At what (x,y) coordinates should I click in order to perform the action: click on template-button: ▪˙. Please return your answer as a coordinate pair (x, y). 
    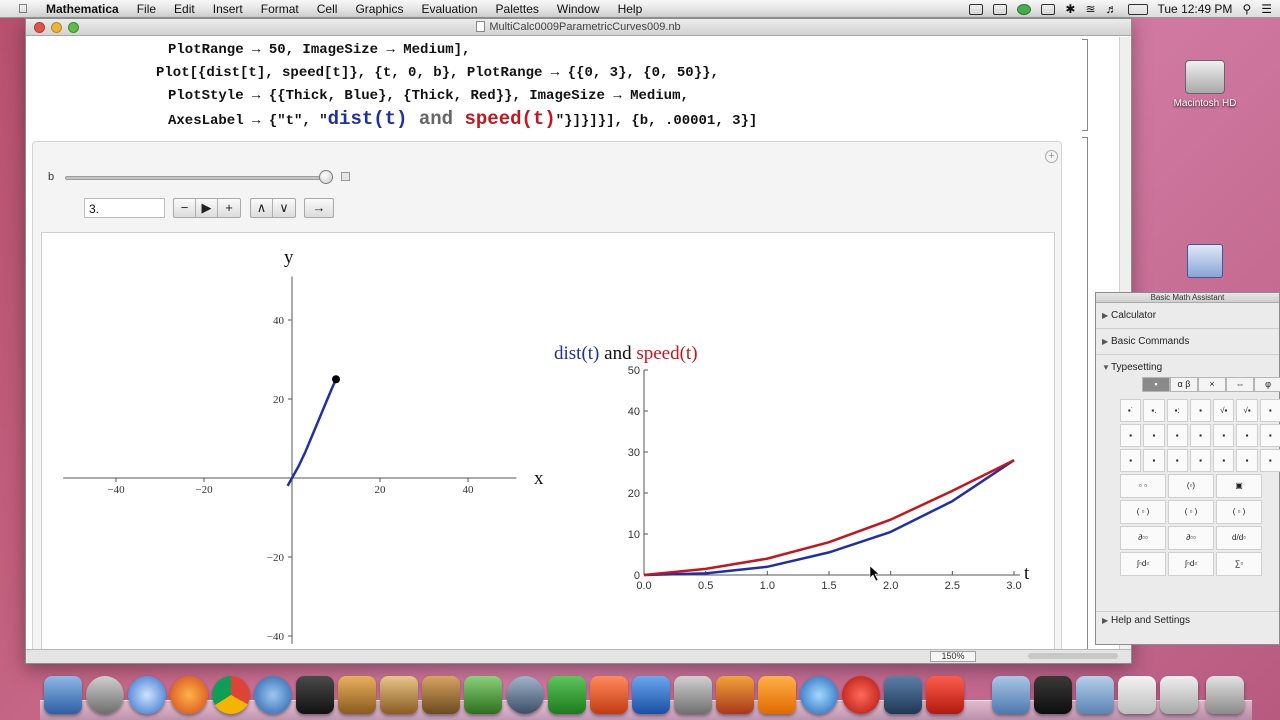
    Looking at the image, I should click on (1131, 410).